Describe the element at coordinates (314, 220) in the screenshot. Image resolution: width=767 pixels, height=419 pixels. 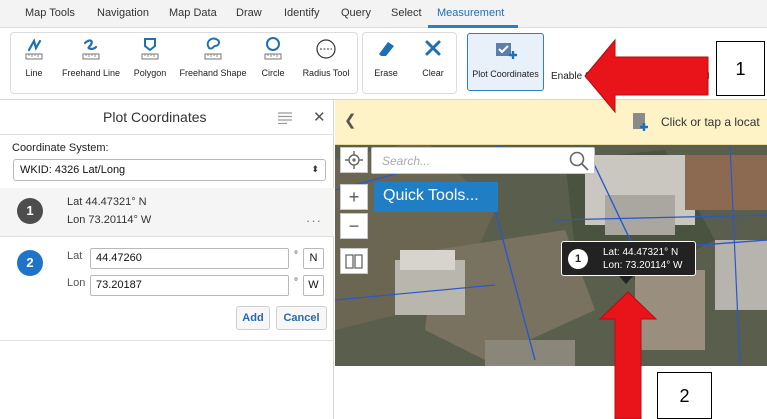
I see `more-options-icon: ···` at that location.